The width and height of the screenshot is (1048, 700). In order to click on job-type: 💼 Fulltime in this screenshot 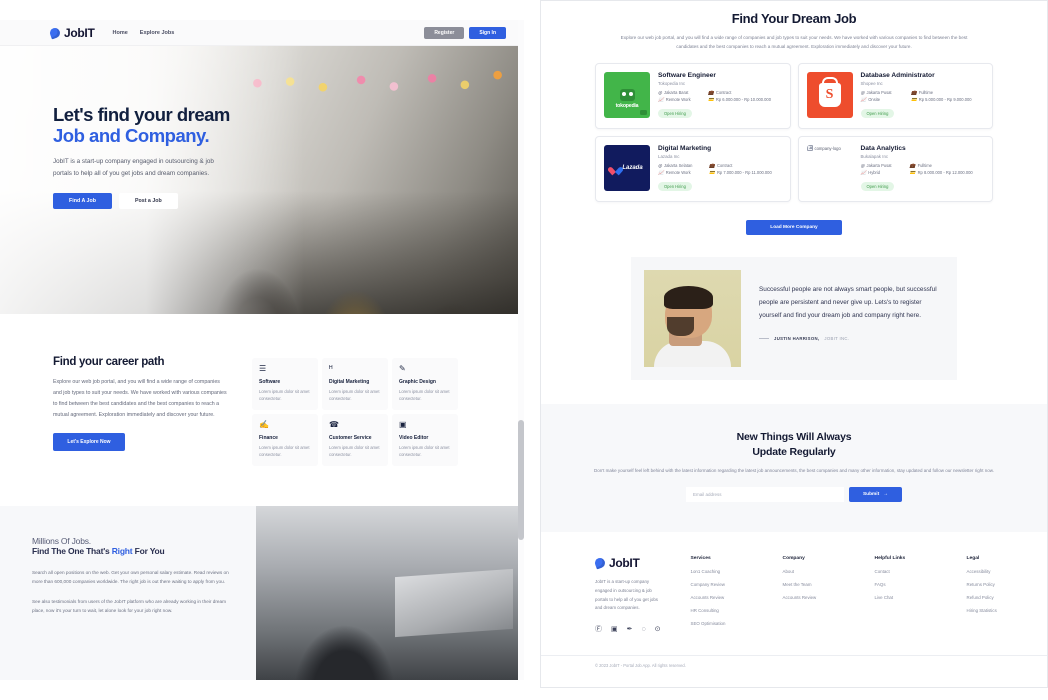, I will do `click(947, 92)`.